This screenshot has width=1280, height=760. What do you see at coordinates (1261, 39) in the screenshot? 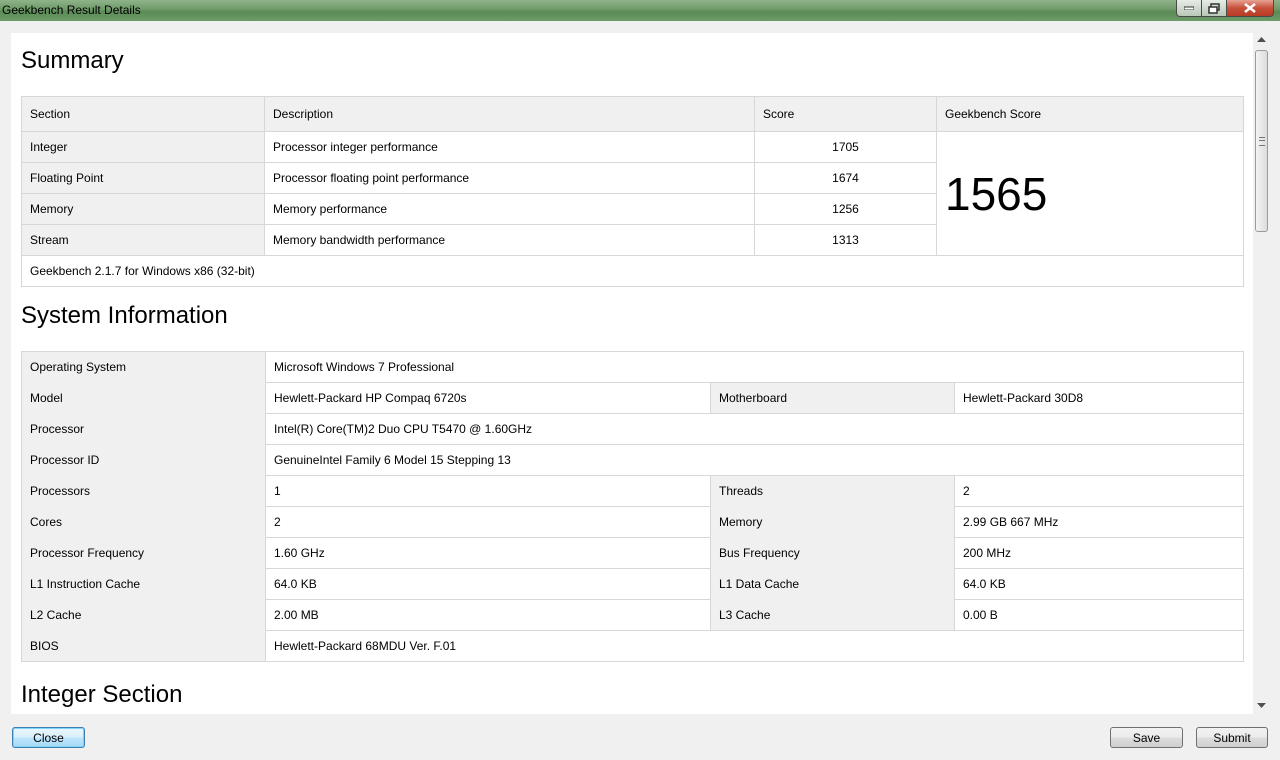
I see `scroll-up-icon` at bounding box center [1261, 39].